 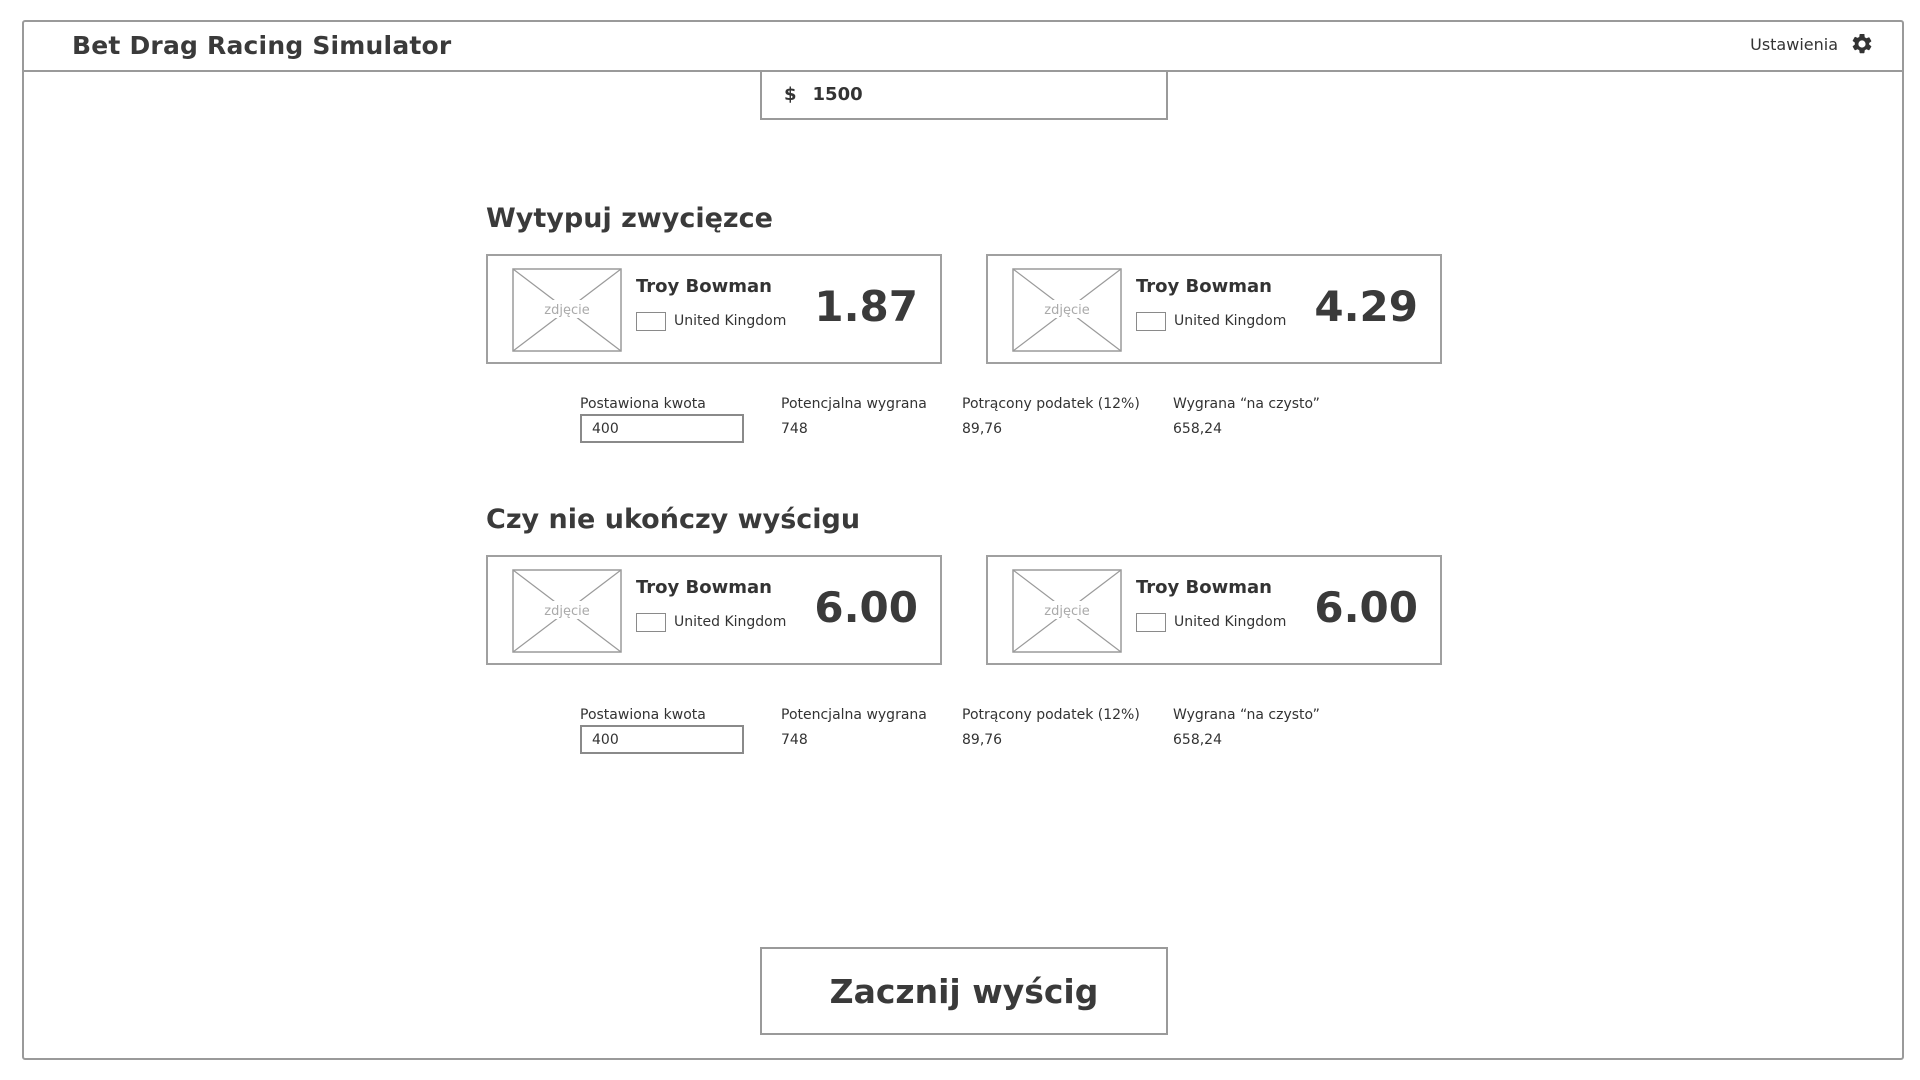 I want to click on racer-card: zdjęcie Troy Bowman United Kingdom 1.87, so click(x=714, y=309).